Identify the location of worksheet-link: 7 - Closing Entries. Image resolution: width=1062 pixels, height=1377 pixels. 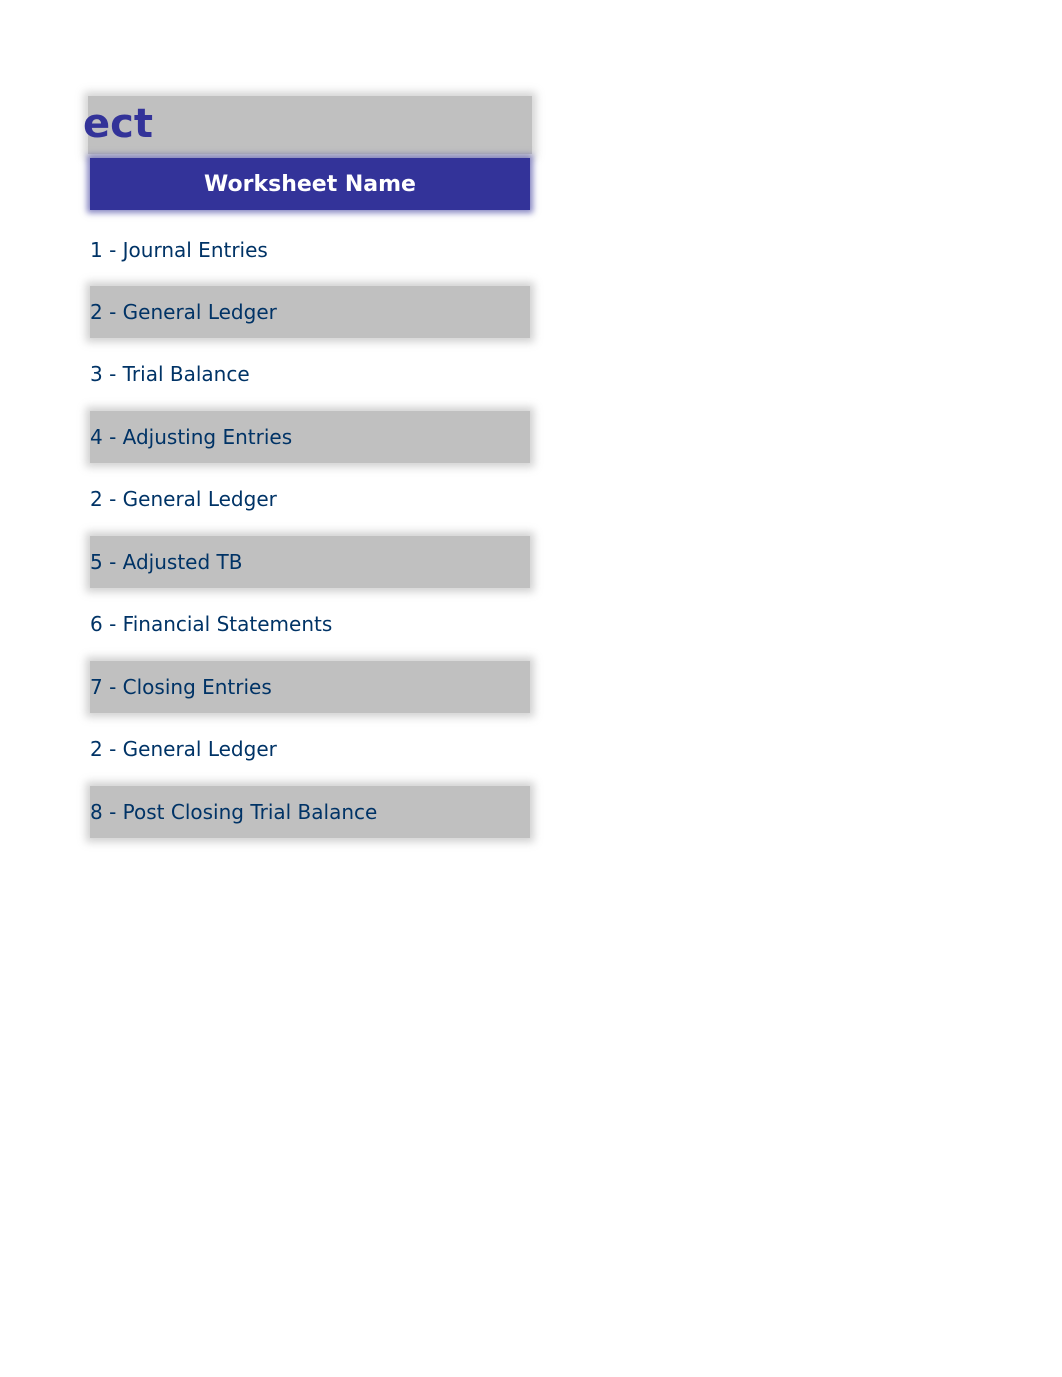
(310, 687).